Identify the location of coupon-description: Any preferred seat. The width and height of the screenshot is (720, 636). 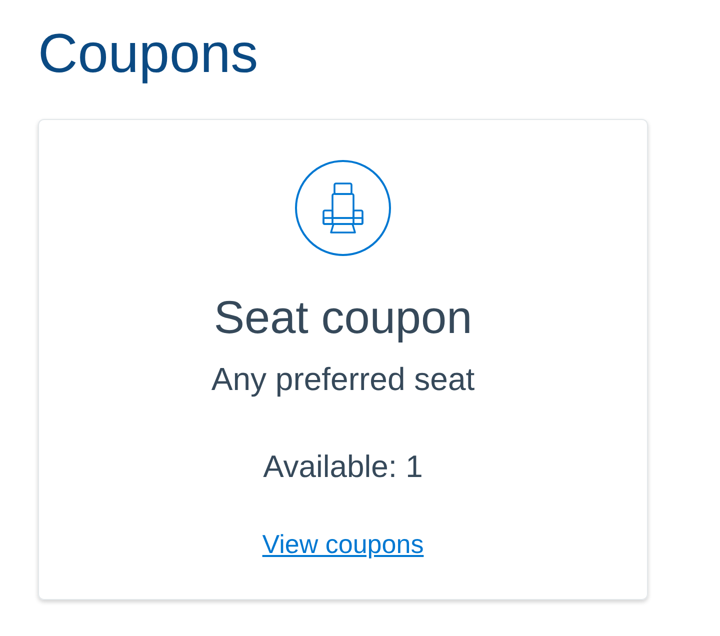
(343, 379).